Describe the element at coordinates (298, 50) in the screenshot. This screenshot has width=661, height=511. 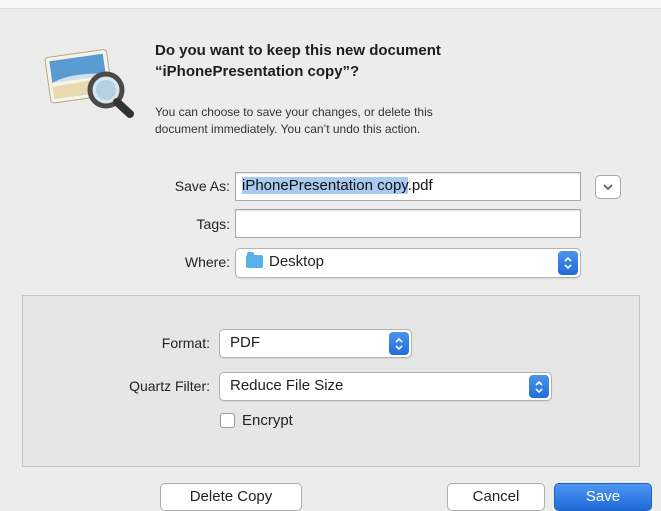
I see `dialog-title-line1: Do you want to keep this new document` at that location.